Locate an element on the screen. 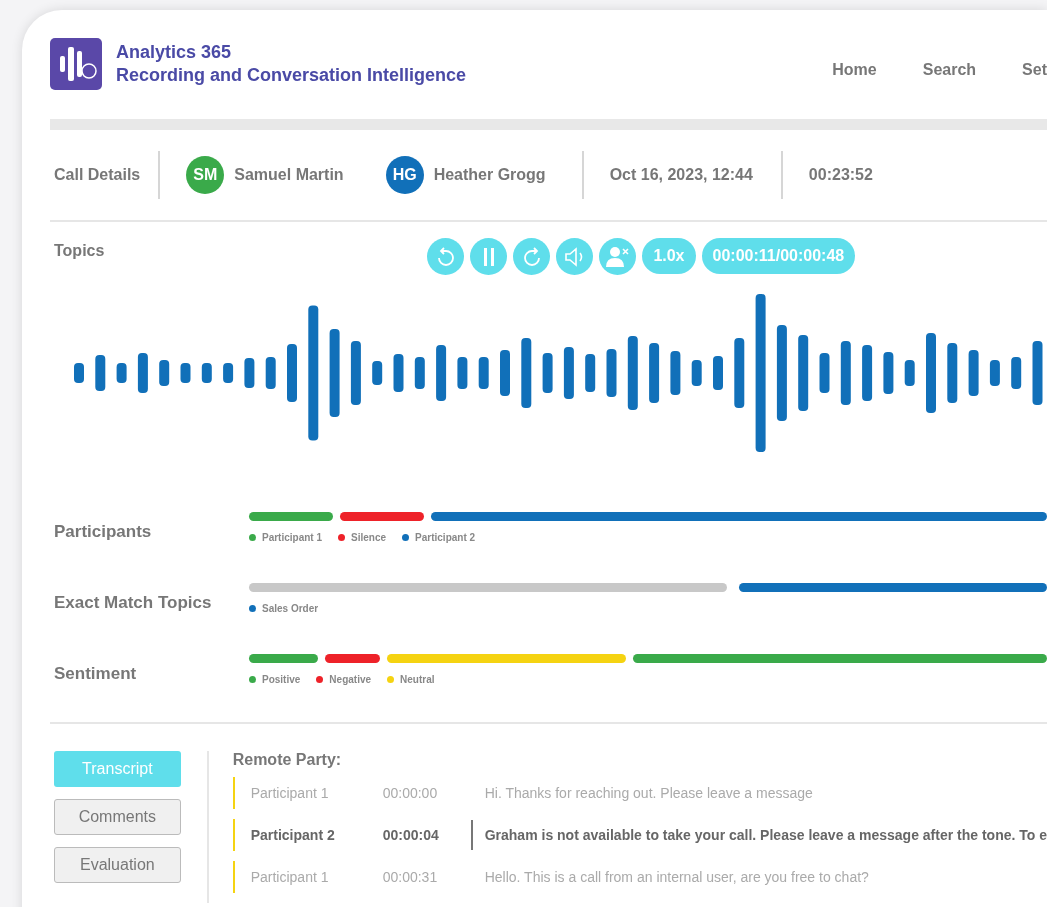 The image size is (1047, 907). legend-item: Neutral is located at coordinates (411, 679).